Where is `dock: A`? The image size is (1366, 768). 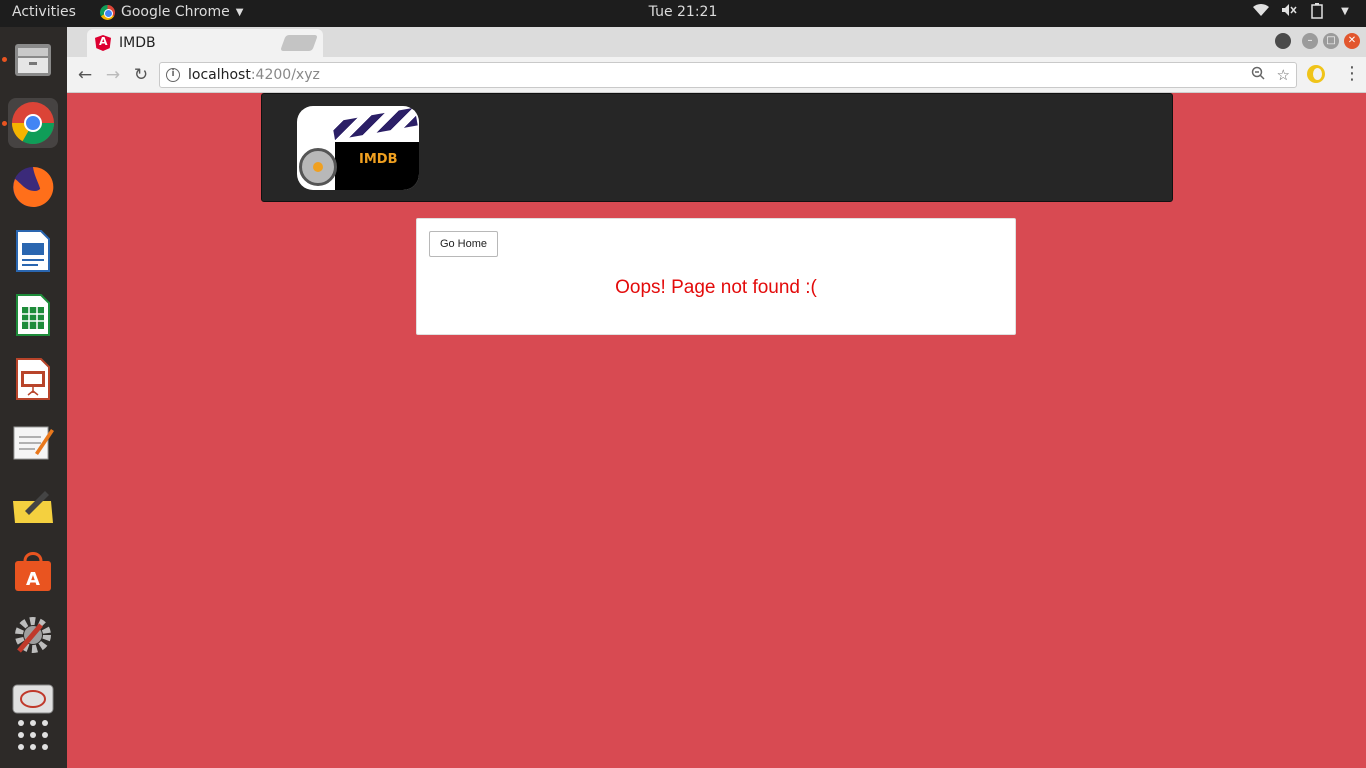 dock: A is located at coordinates (33, 397).